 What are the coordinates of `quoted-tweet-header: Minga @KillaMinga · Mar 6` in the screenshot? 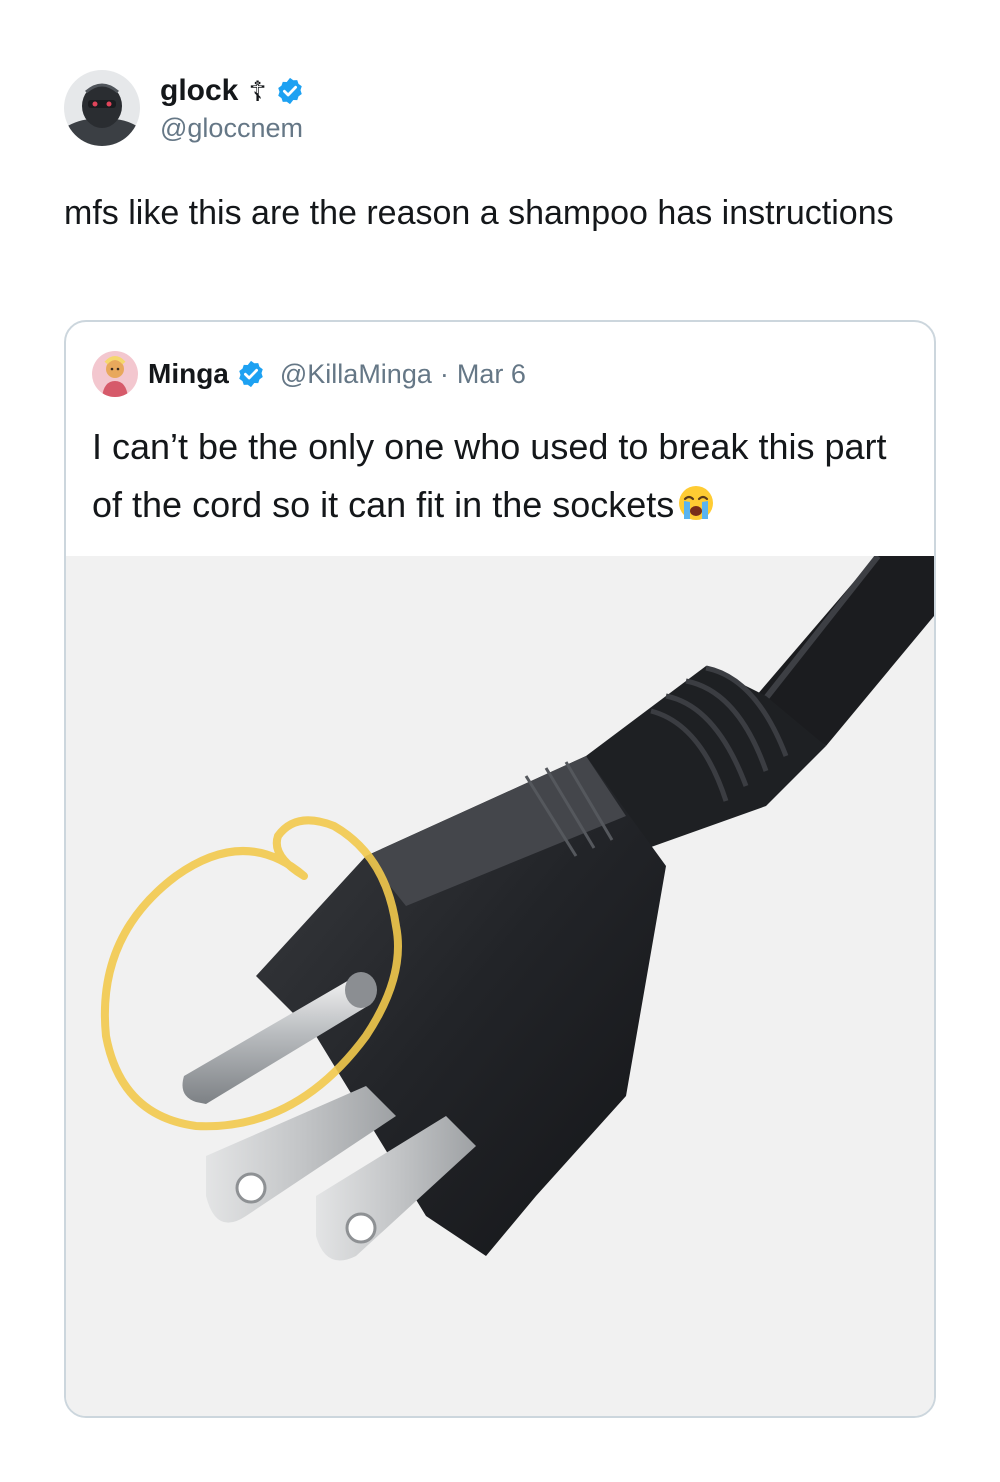 It's located at (309, 374).